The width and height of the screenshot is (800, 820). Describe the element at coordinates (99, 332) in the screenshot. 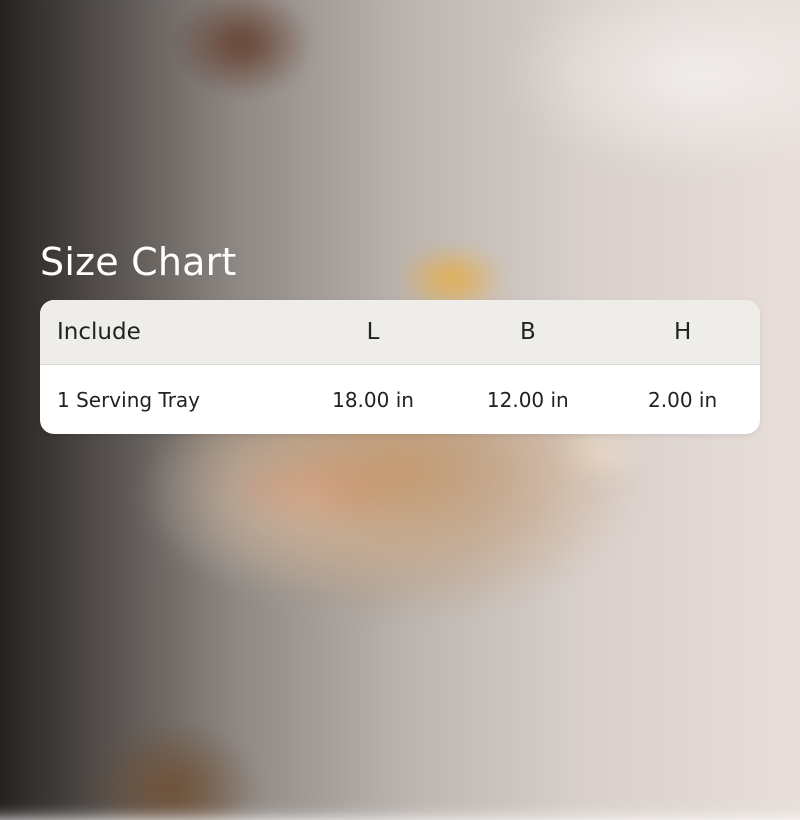

I see `header-include: Include` at that location.